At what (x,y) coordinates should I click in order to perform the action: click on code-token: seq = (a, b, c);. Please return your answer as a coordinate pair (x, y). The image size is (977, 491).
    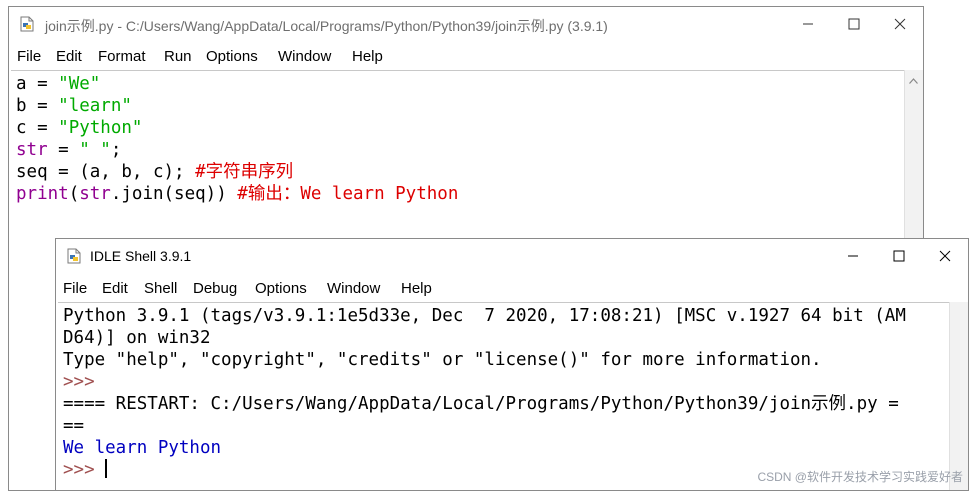
    Looking at the image, I should click on (106, 172).